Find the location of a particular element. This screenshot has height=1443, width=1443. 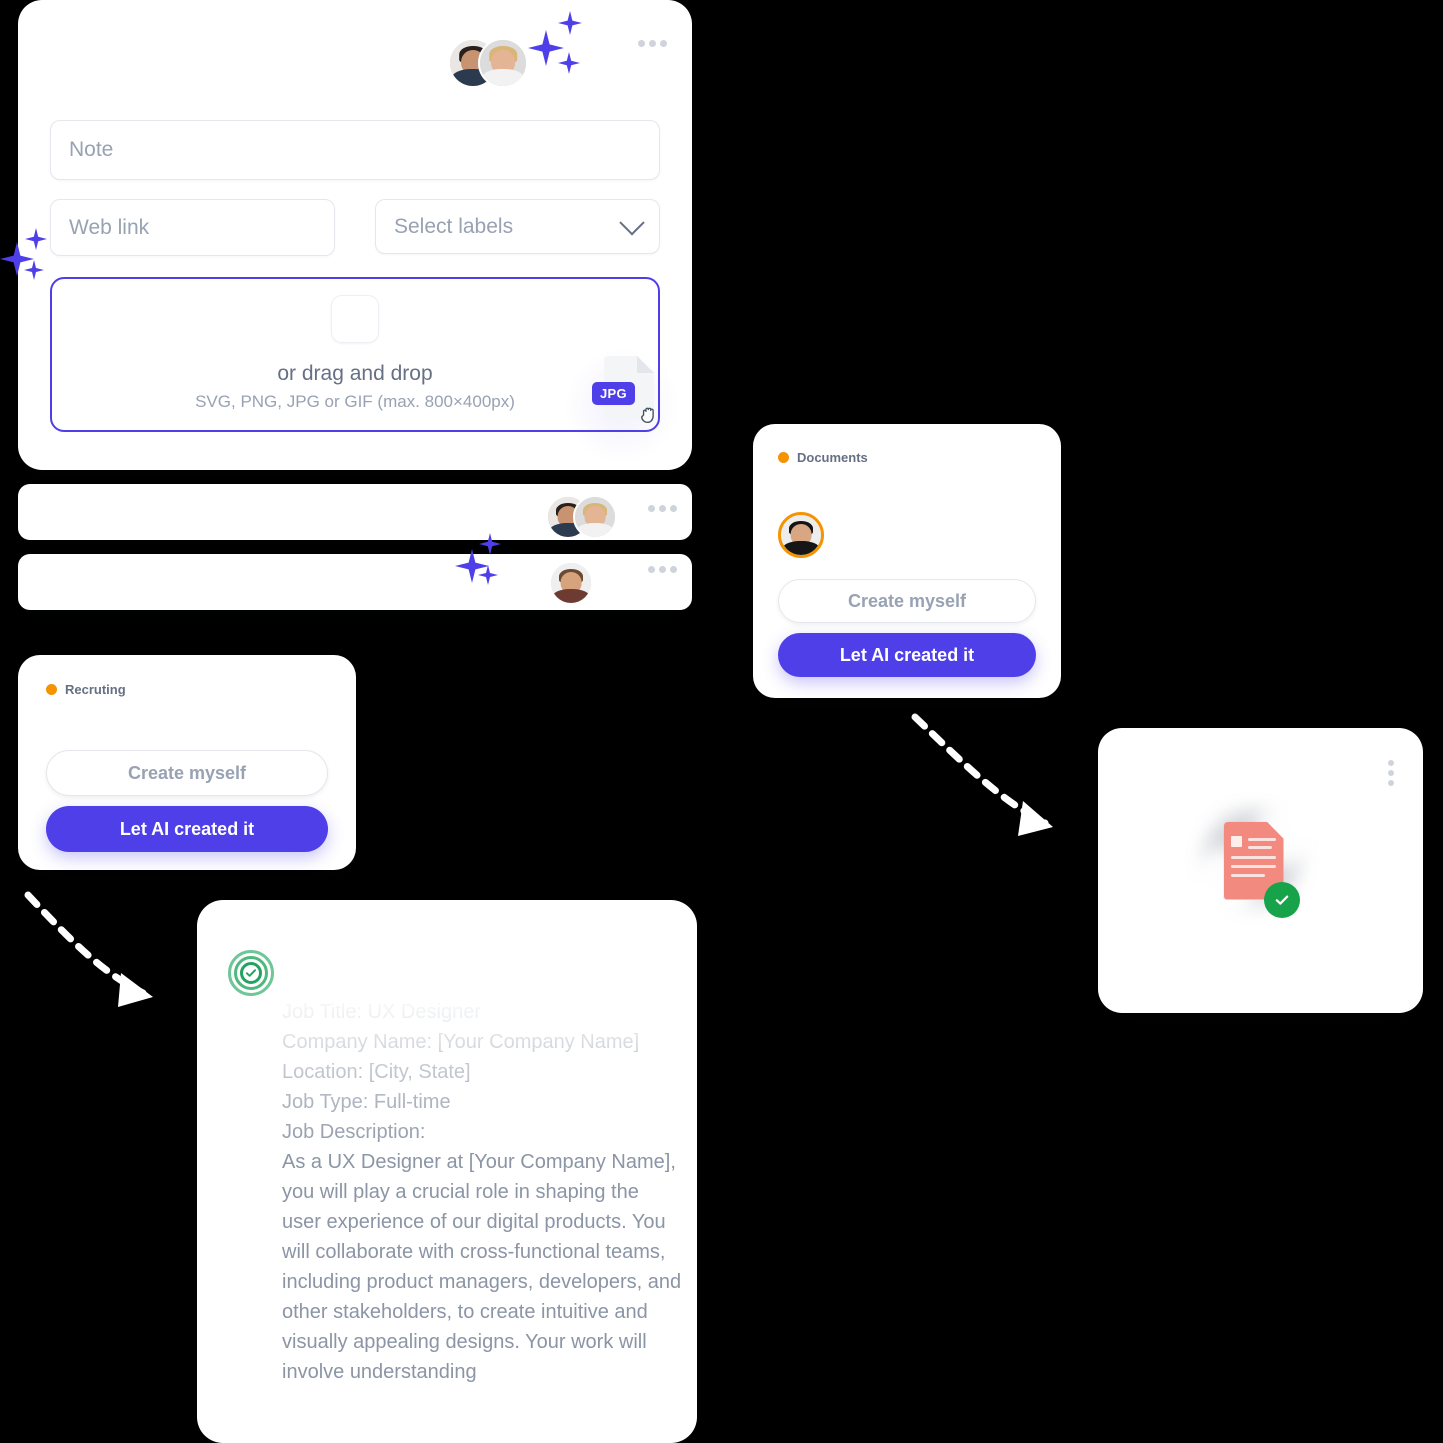

card-overflow-menu is located at coordinates (652, 43).